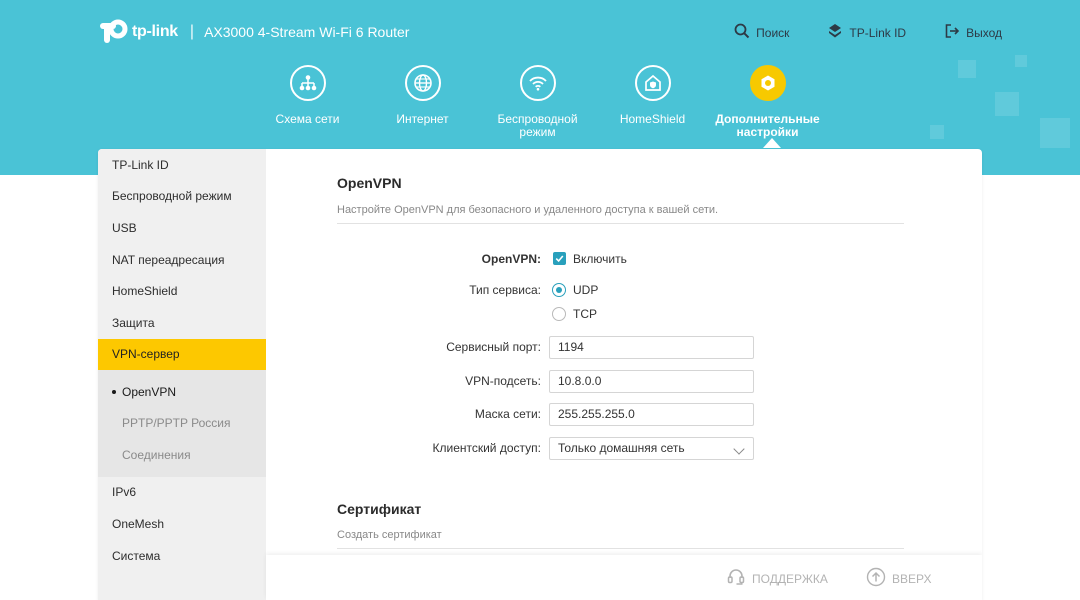  What do you see at coordinates (182, 165) in the screenshot?
I see `sidebar-item-tplink-id: TP-Link ID` at bounding box center [182, 165].